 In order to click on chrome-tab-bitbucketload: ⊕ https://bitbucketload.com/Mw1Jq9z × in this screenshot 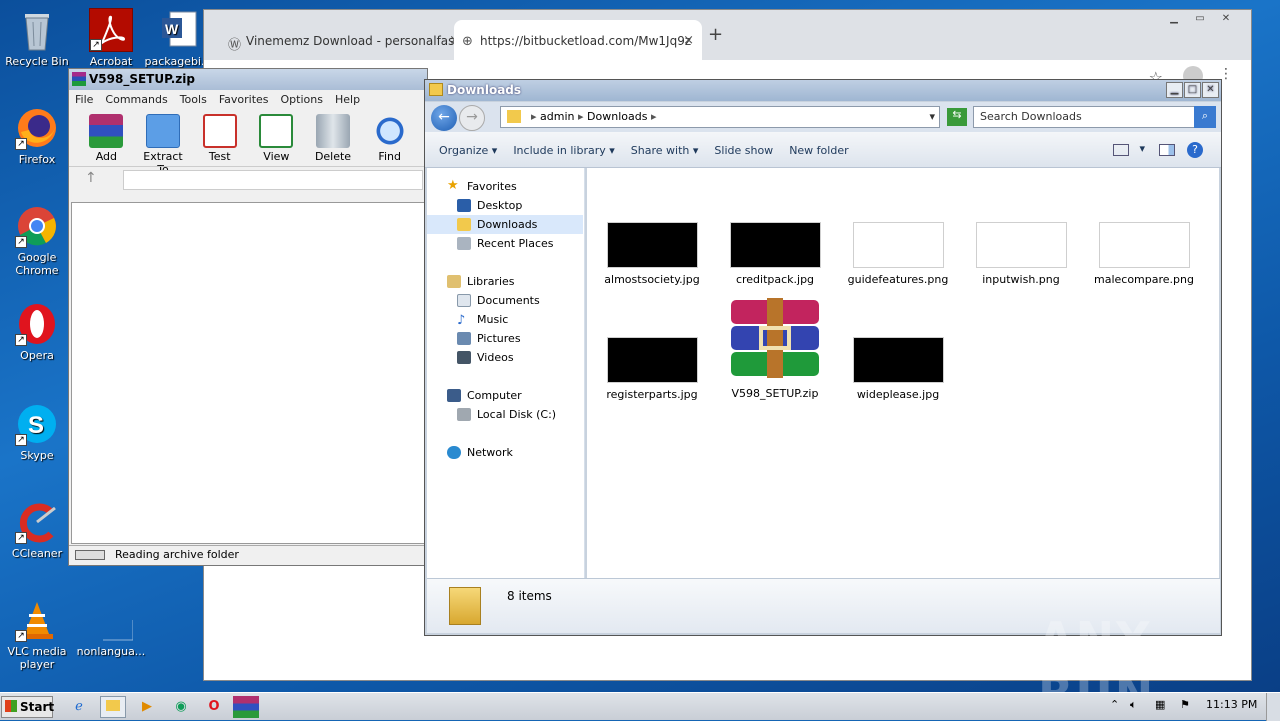, I will do `click(578, 40)`.